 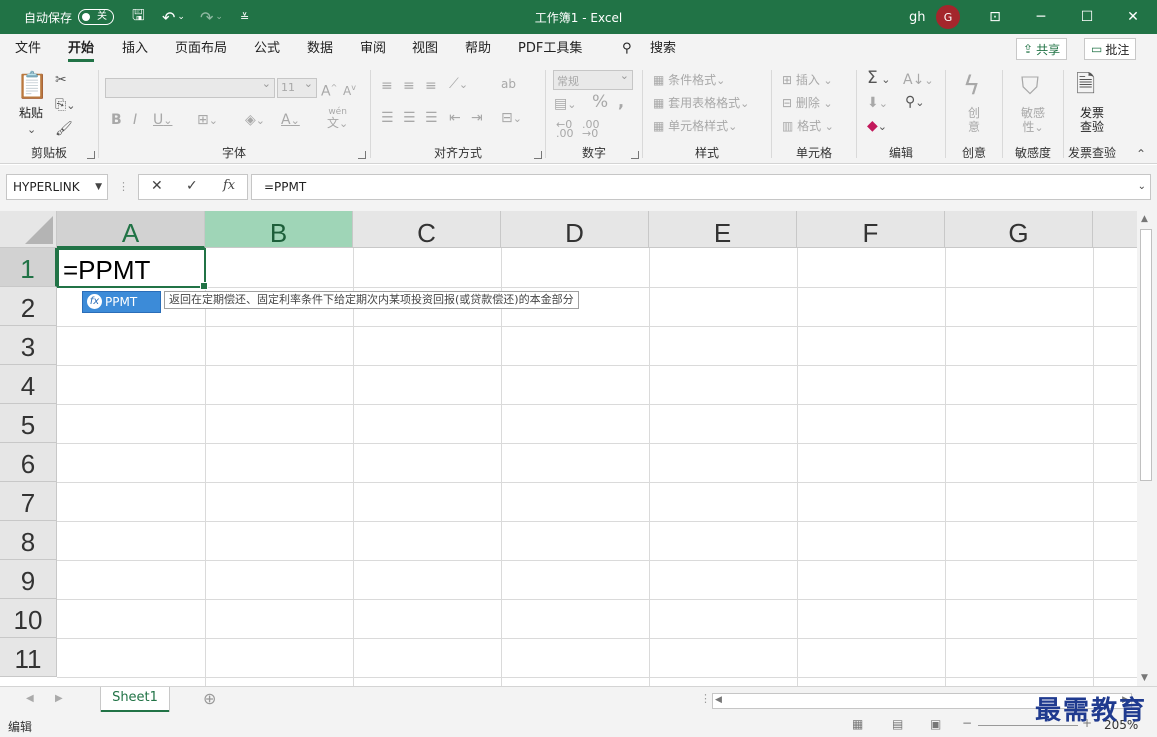 What do you see at coordinates (1144, 219) in the screenshot?
I see `scroll-up-icon: ▲` at bounding box center [1144, 219].